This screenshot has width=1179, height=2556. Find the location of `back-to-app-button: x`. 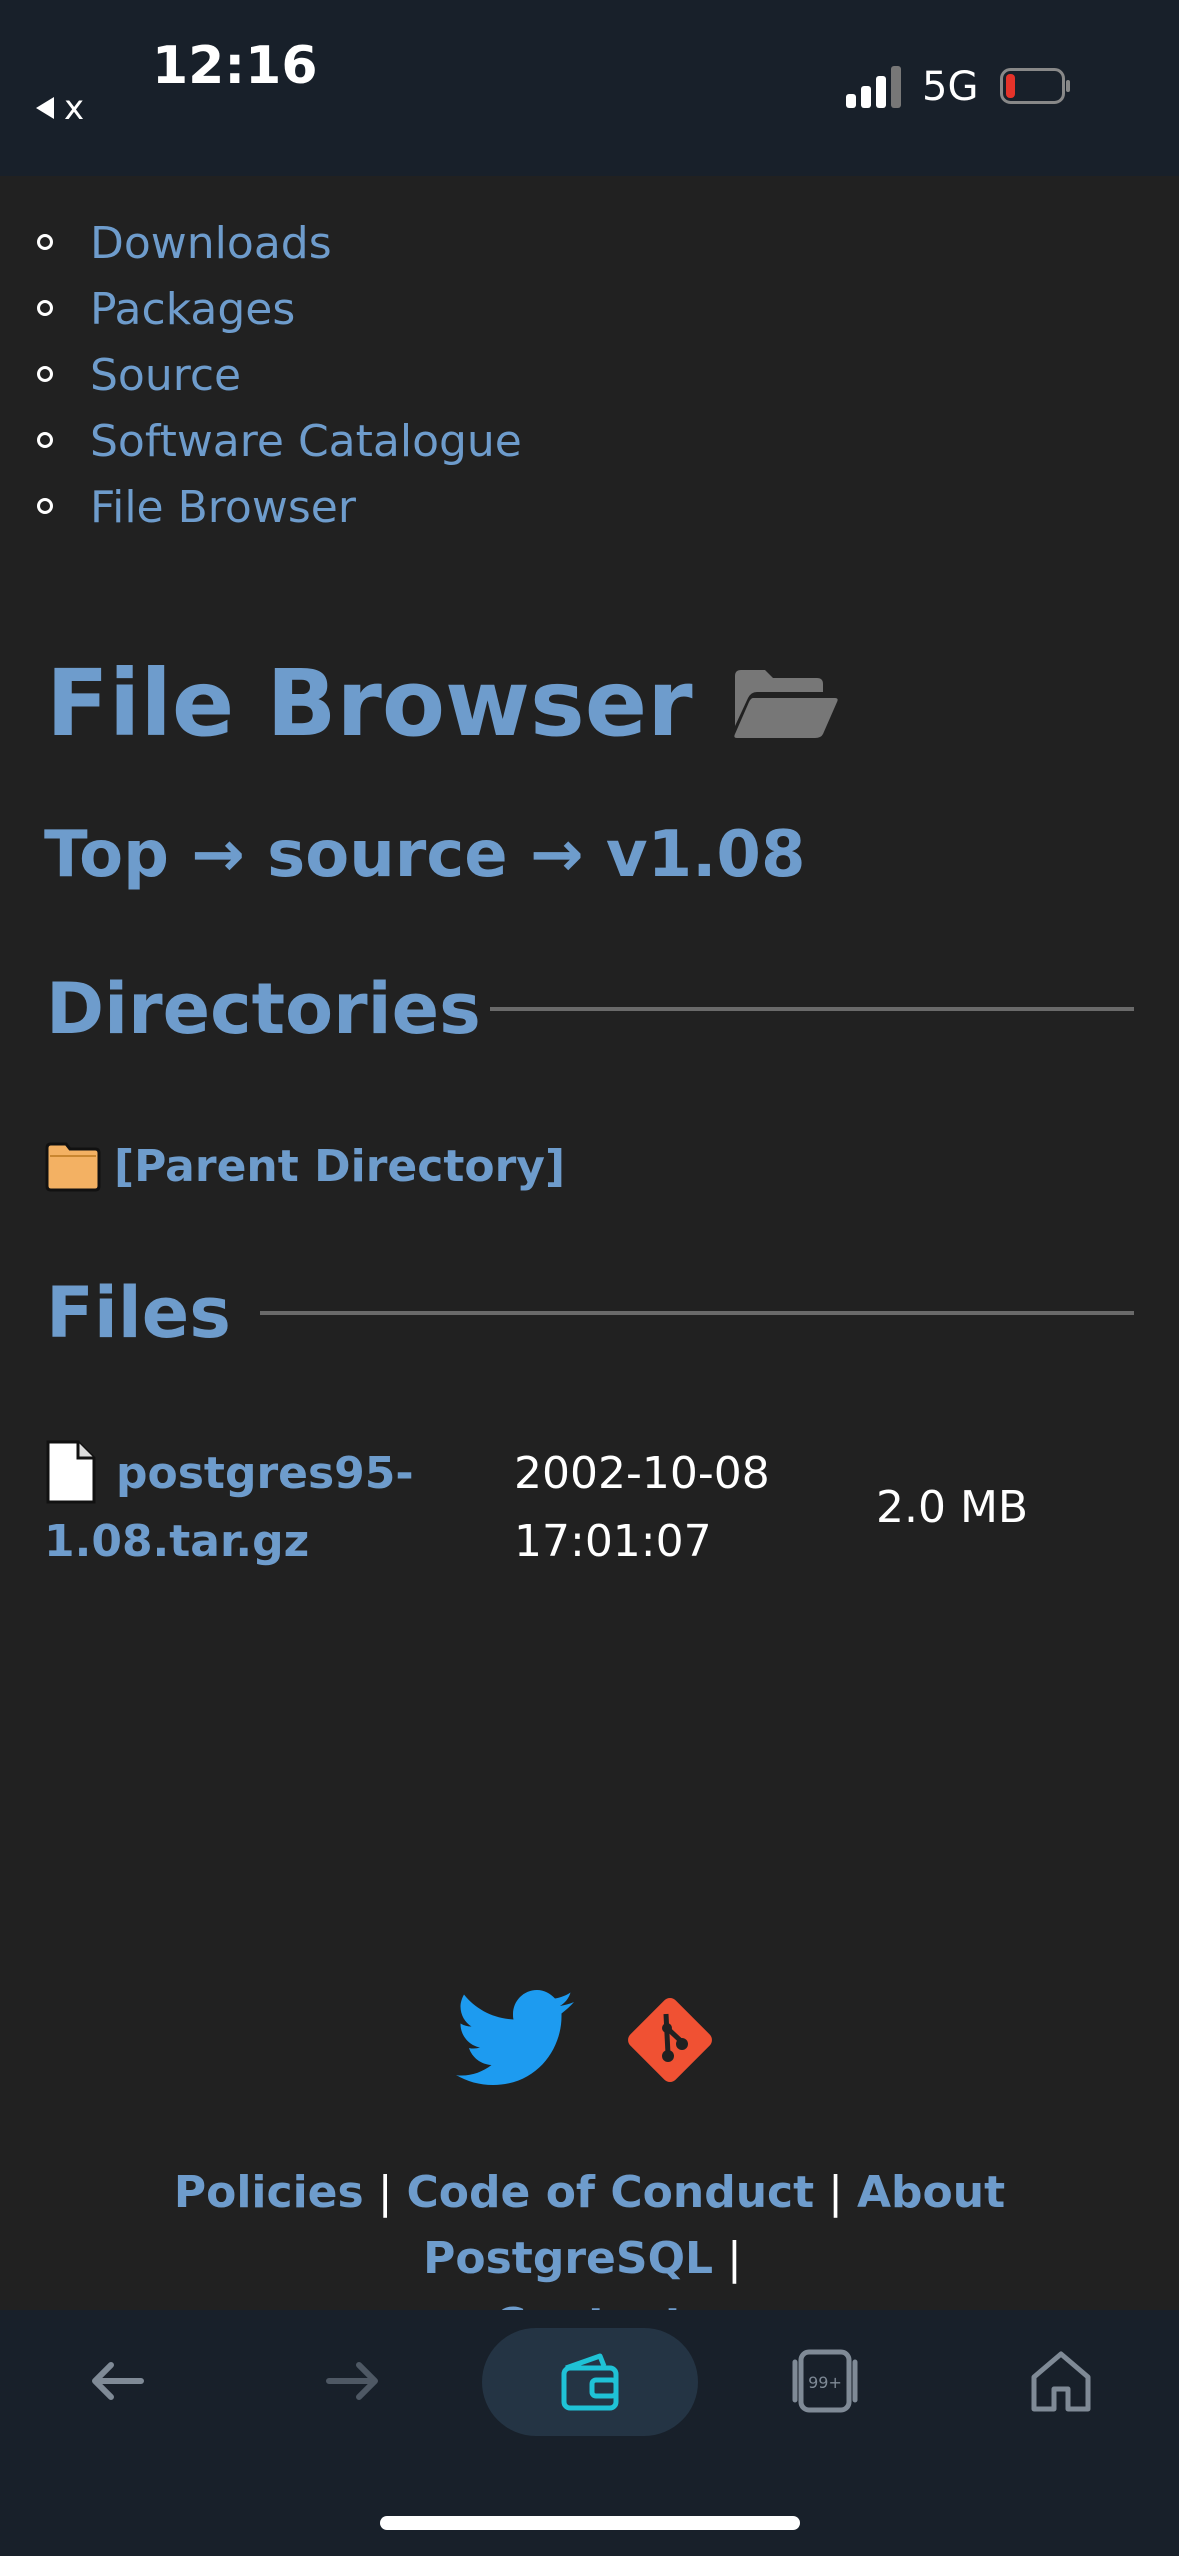

back-to-app-button: x is located at coordinates (60, 108).